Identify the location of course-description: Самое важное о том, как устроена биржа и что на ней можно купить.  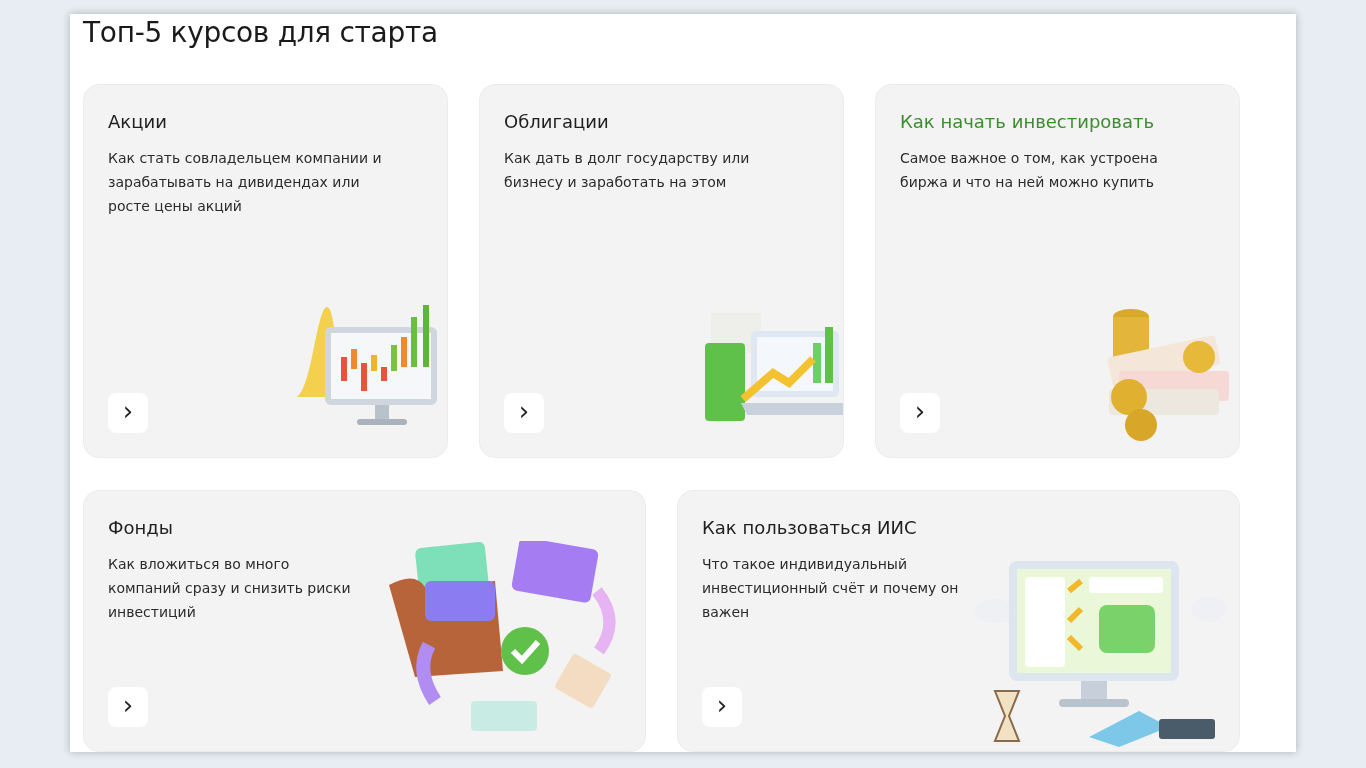
(1029, 170).